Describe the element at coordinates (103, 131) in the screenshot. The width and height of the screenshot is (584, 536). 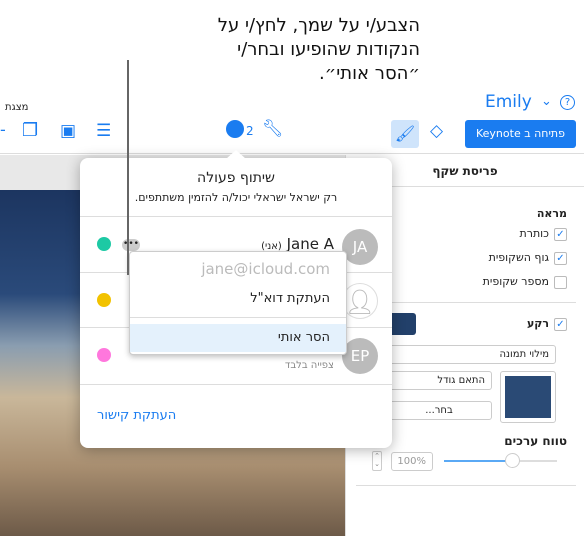
I see `text-icon: ☰` at that location.